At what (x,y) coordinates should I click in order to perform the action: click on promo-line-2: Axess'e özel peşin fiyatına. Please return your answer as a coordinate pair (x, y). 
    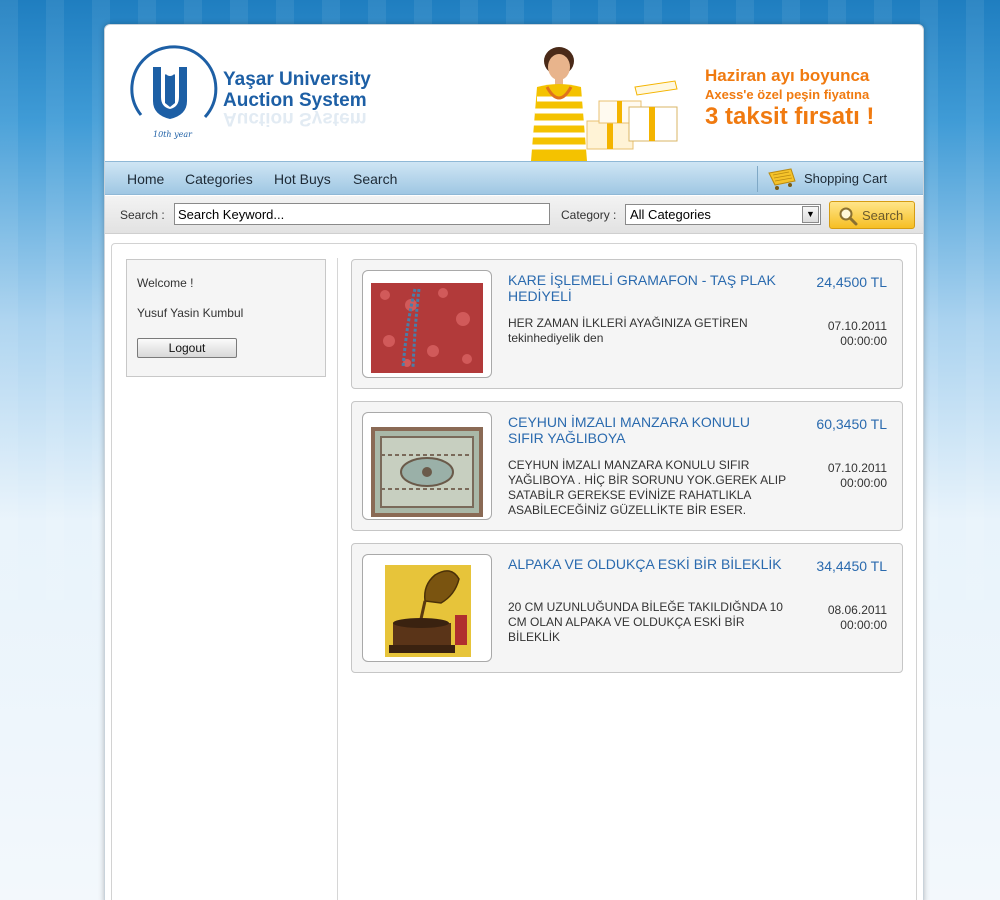
    Looking at the image, I should click on (787, 94).